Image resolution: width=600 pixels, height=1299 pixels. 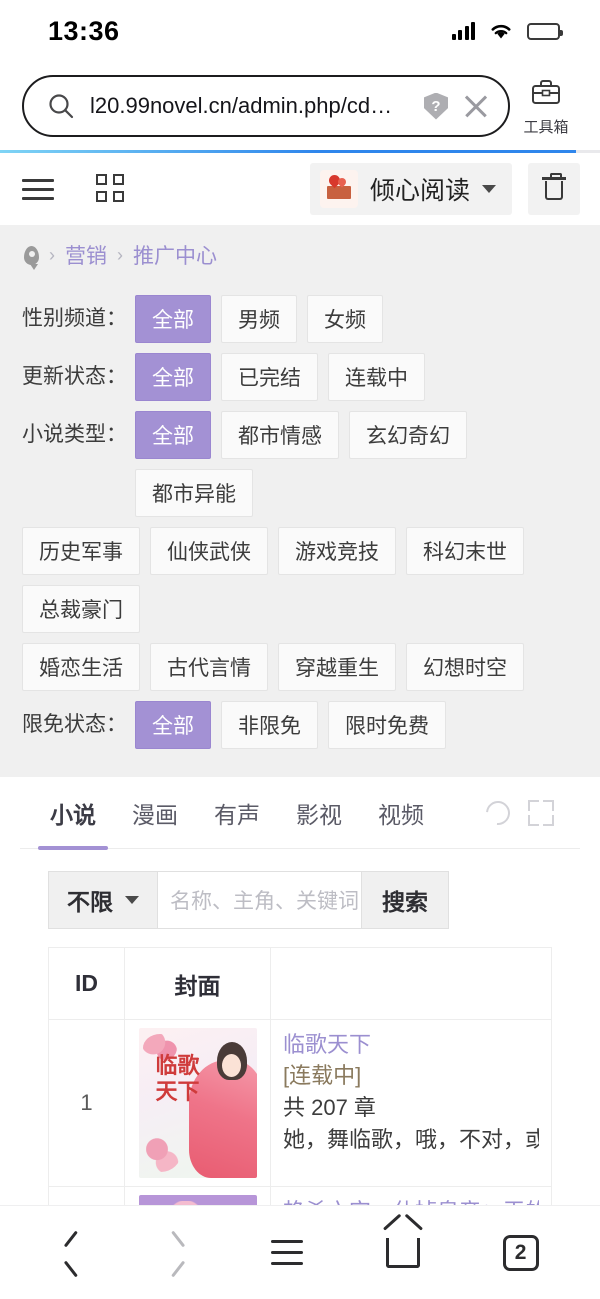 I want to click on filter-option-free-not-limited: 非限免, so click(x=269, y=725).